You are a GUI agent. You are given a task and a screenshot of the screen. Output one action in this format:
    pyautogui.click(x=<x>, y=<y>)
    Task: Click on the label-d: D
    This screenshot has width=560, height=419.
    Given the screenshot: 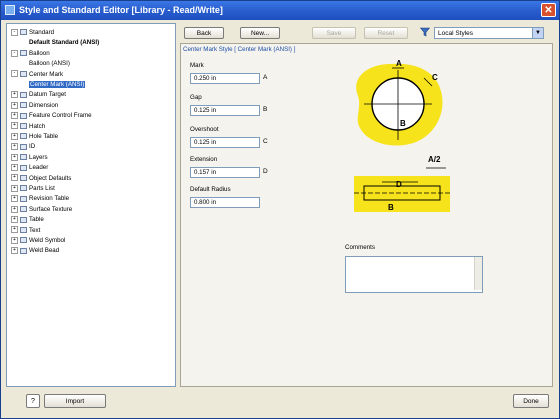 What is the action you would take?
    pyautogui.click(x=399, y=184)
    